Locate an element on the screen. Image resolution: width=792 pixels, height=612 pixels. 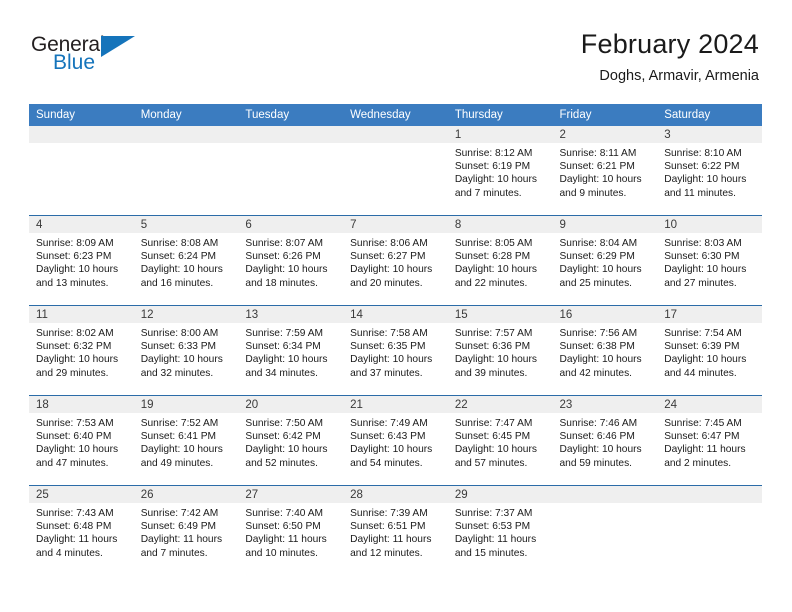
sunrise-text: Sunrise: 7:40 AM is located at coordinates (284, 513).